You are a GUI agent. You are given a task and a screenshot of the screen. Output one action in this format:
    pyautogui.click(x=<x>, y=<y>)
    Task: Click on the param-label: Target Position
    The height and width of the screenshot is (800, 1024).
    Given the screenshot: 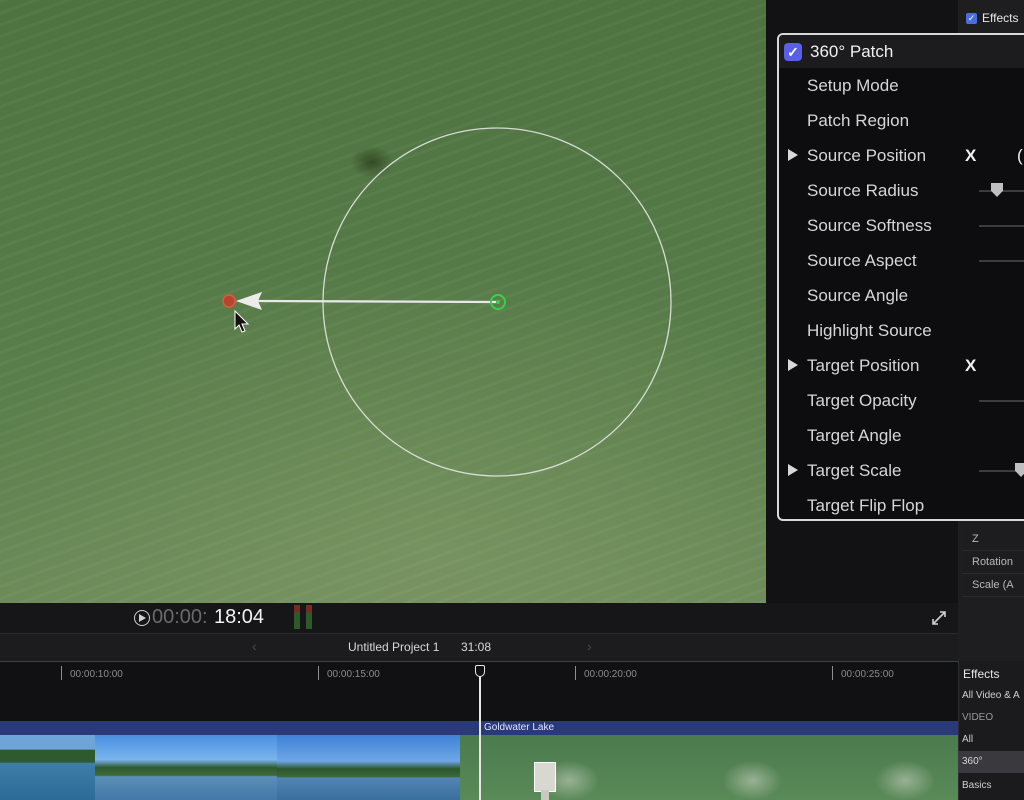 What is the action you would take?
    pyautogui.click(x=863, y=365)
    